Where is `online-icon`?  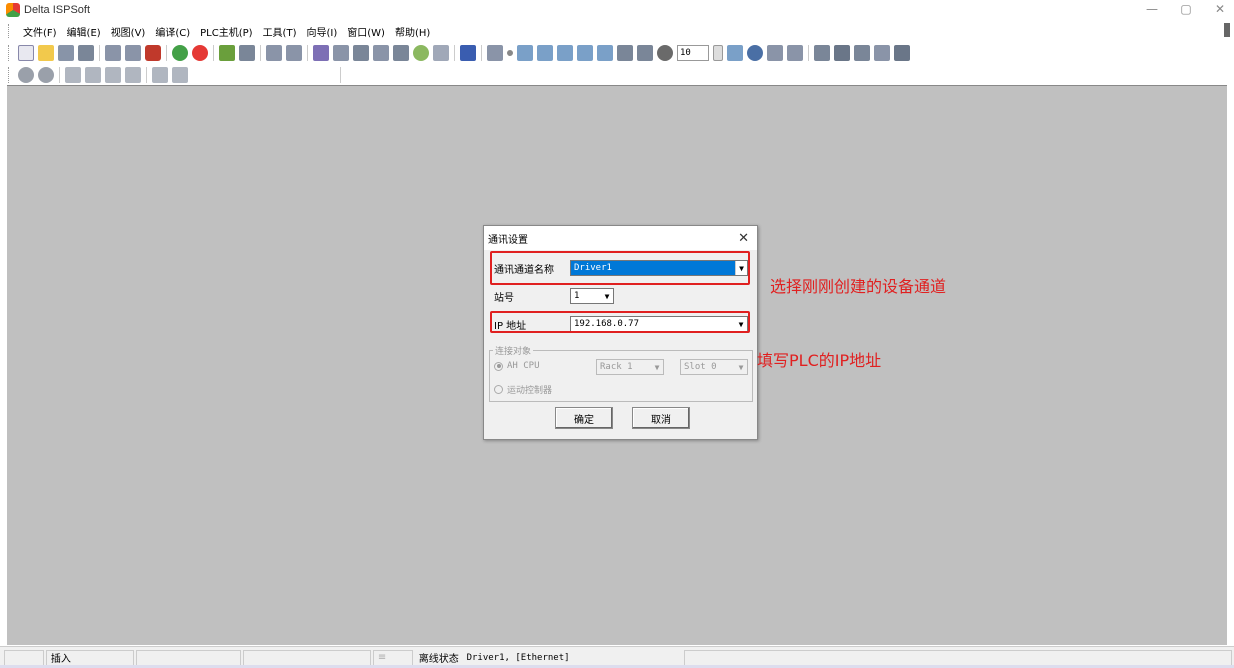 online-icon is located at coordinates (755, 53).